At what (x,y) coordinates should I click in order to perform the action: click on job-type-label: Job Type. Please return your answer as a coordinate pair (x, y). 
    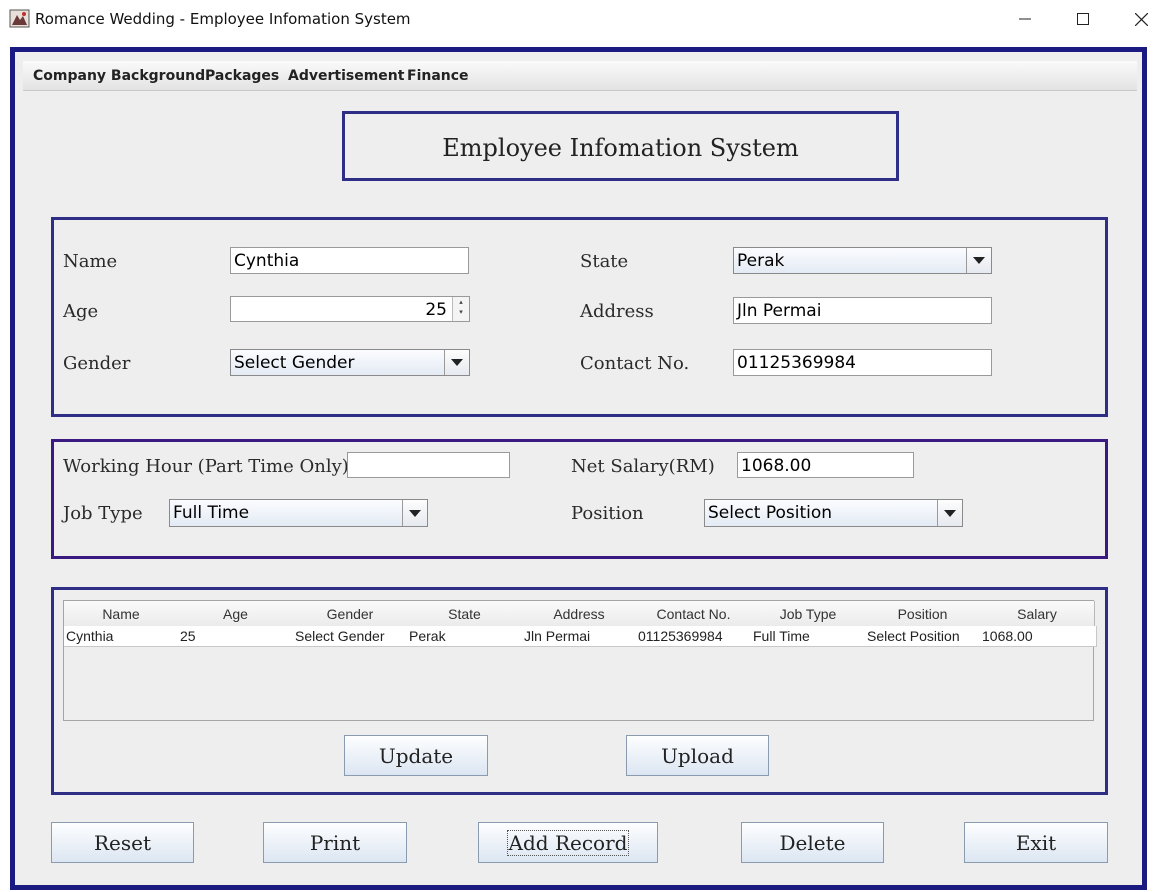
    Looking at the image, I should click on (103, 513).